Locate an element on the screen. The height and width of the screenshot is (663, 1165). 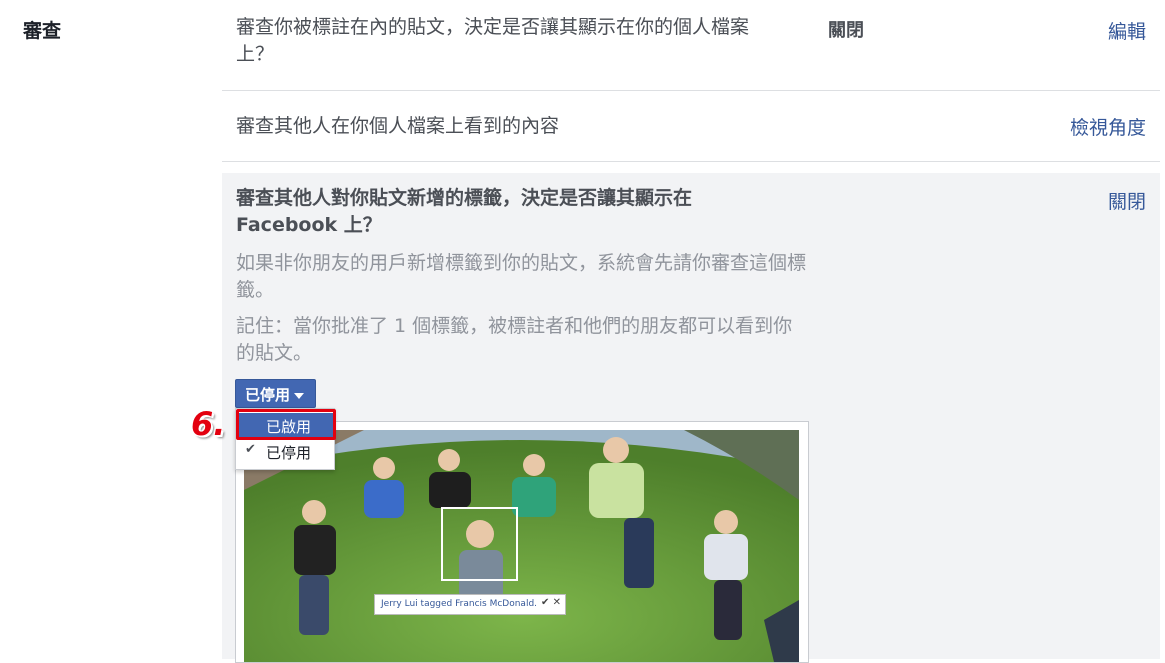
caret-down-icon is located at coordinates (299, 395).